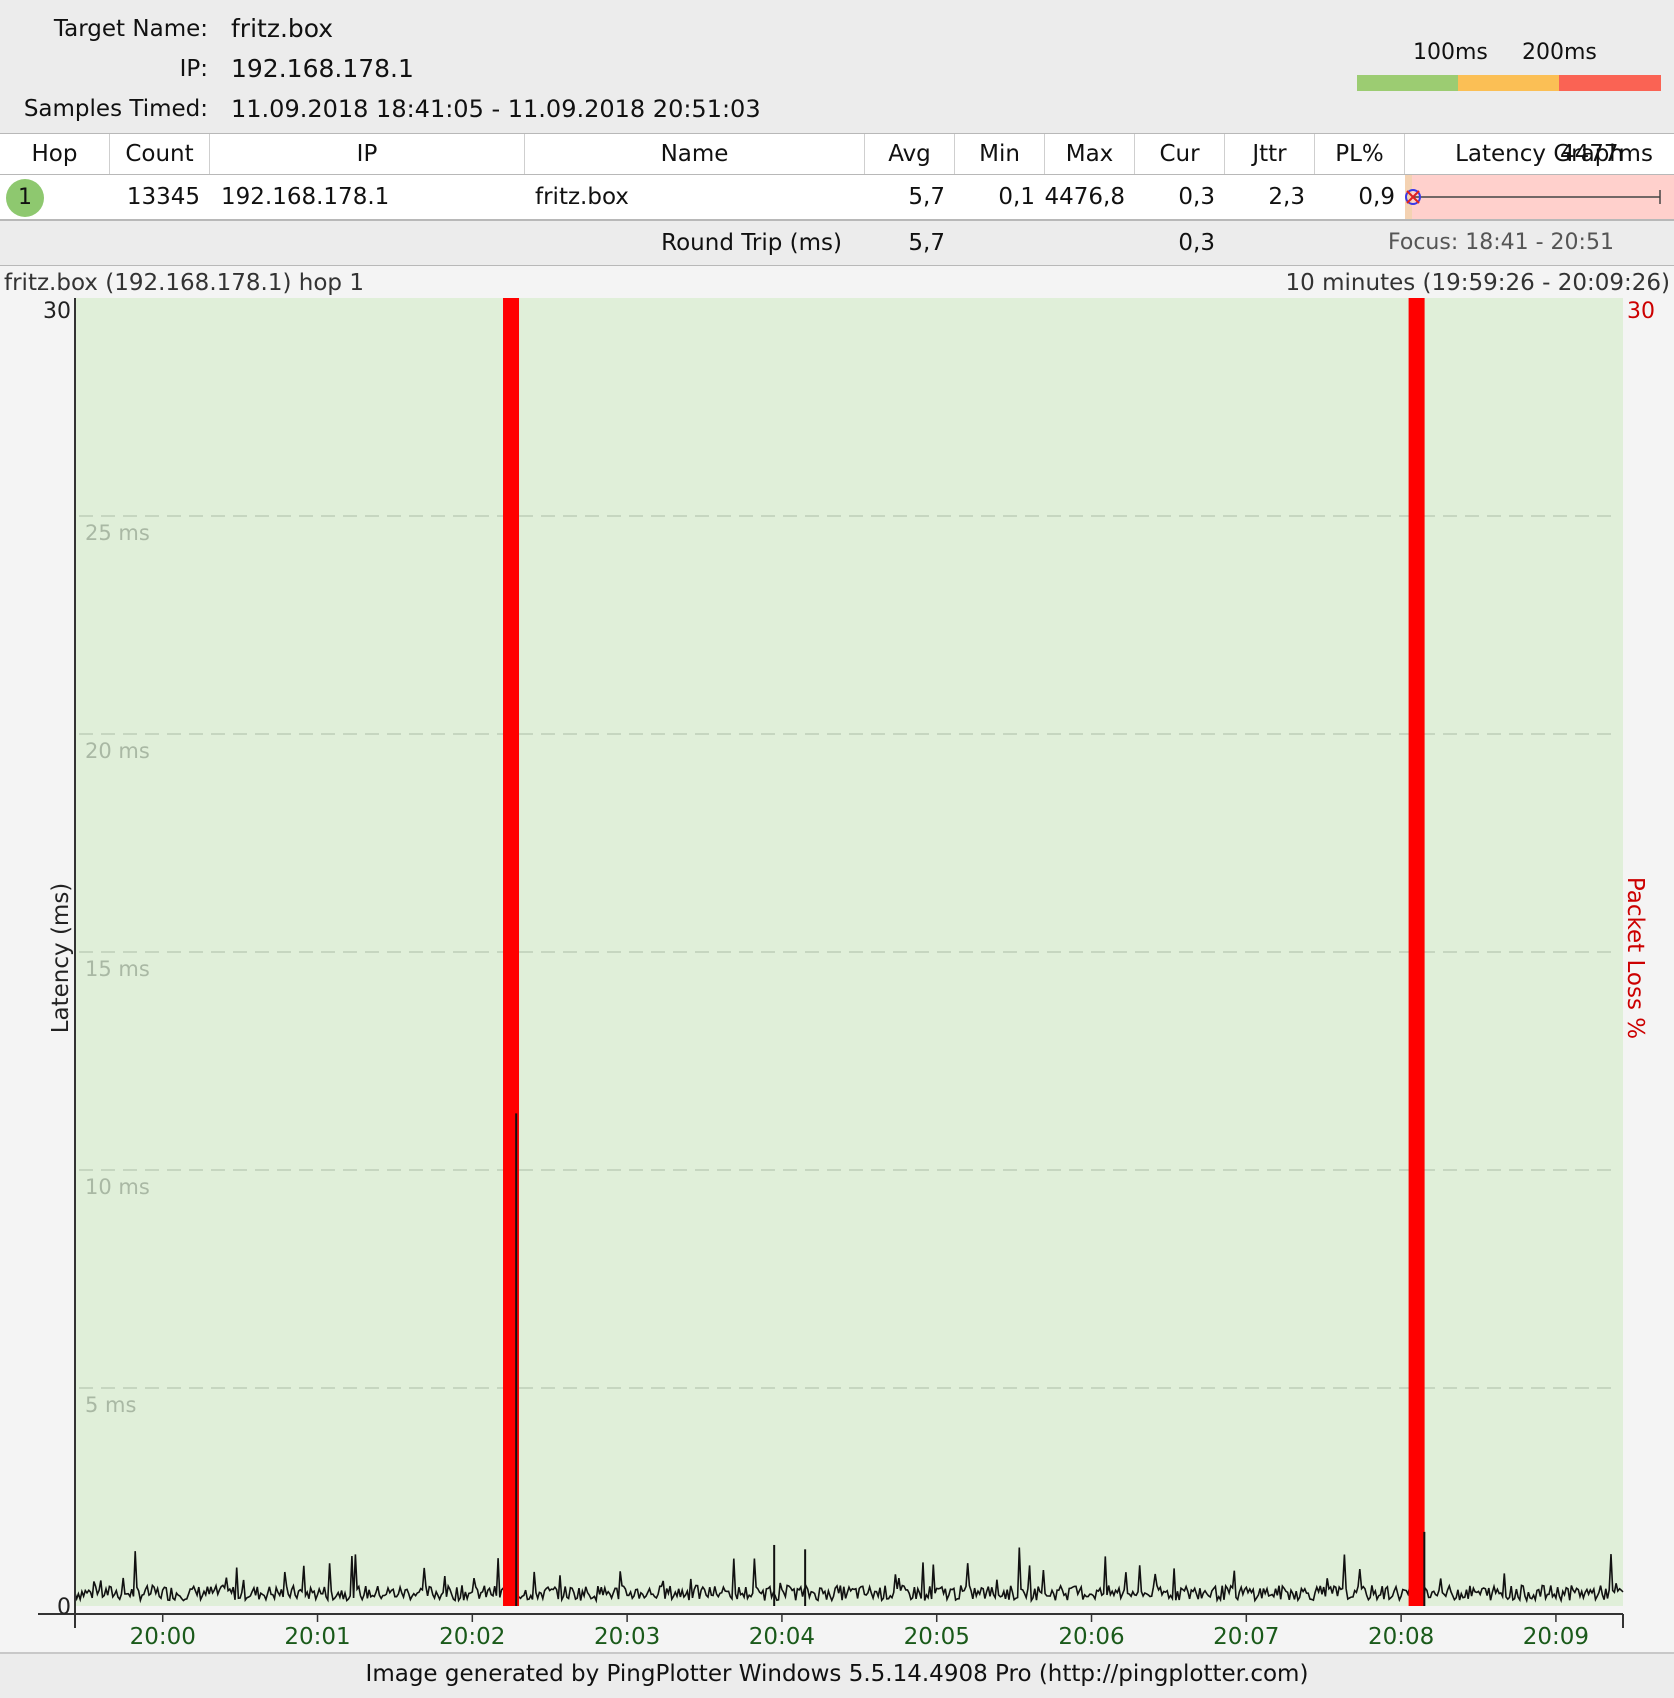 The image size is (1674, 1698). Describe the element at coordinates (55, 154) in the screenshot. I see `col-hop: Hop` at that location.